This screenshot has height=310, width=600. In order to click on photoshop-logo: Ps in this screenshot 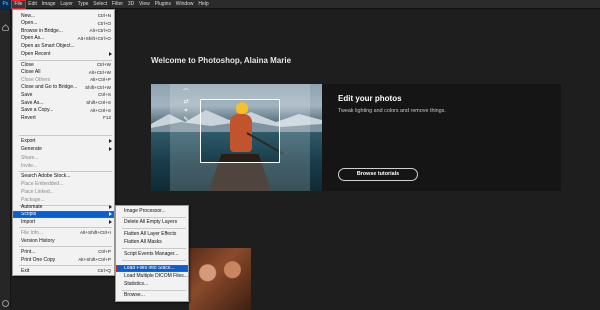, I will do `click(5, 4)`.